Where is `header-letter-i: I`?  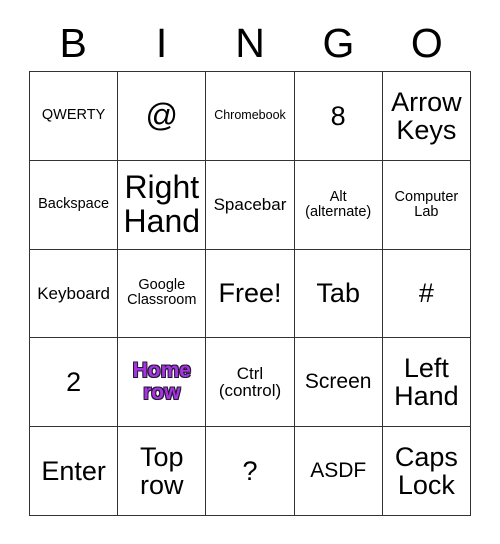
header-letter-i: I is located at coordinates (161, 43).